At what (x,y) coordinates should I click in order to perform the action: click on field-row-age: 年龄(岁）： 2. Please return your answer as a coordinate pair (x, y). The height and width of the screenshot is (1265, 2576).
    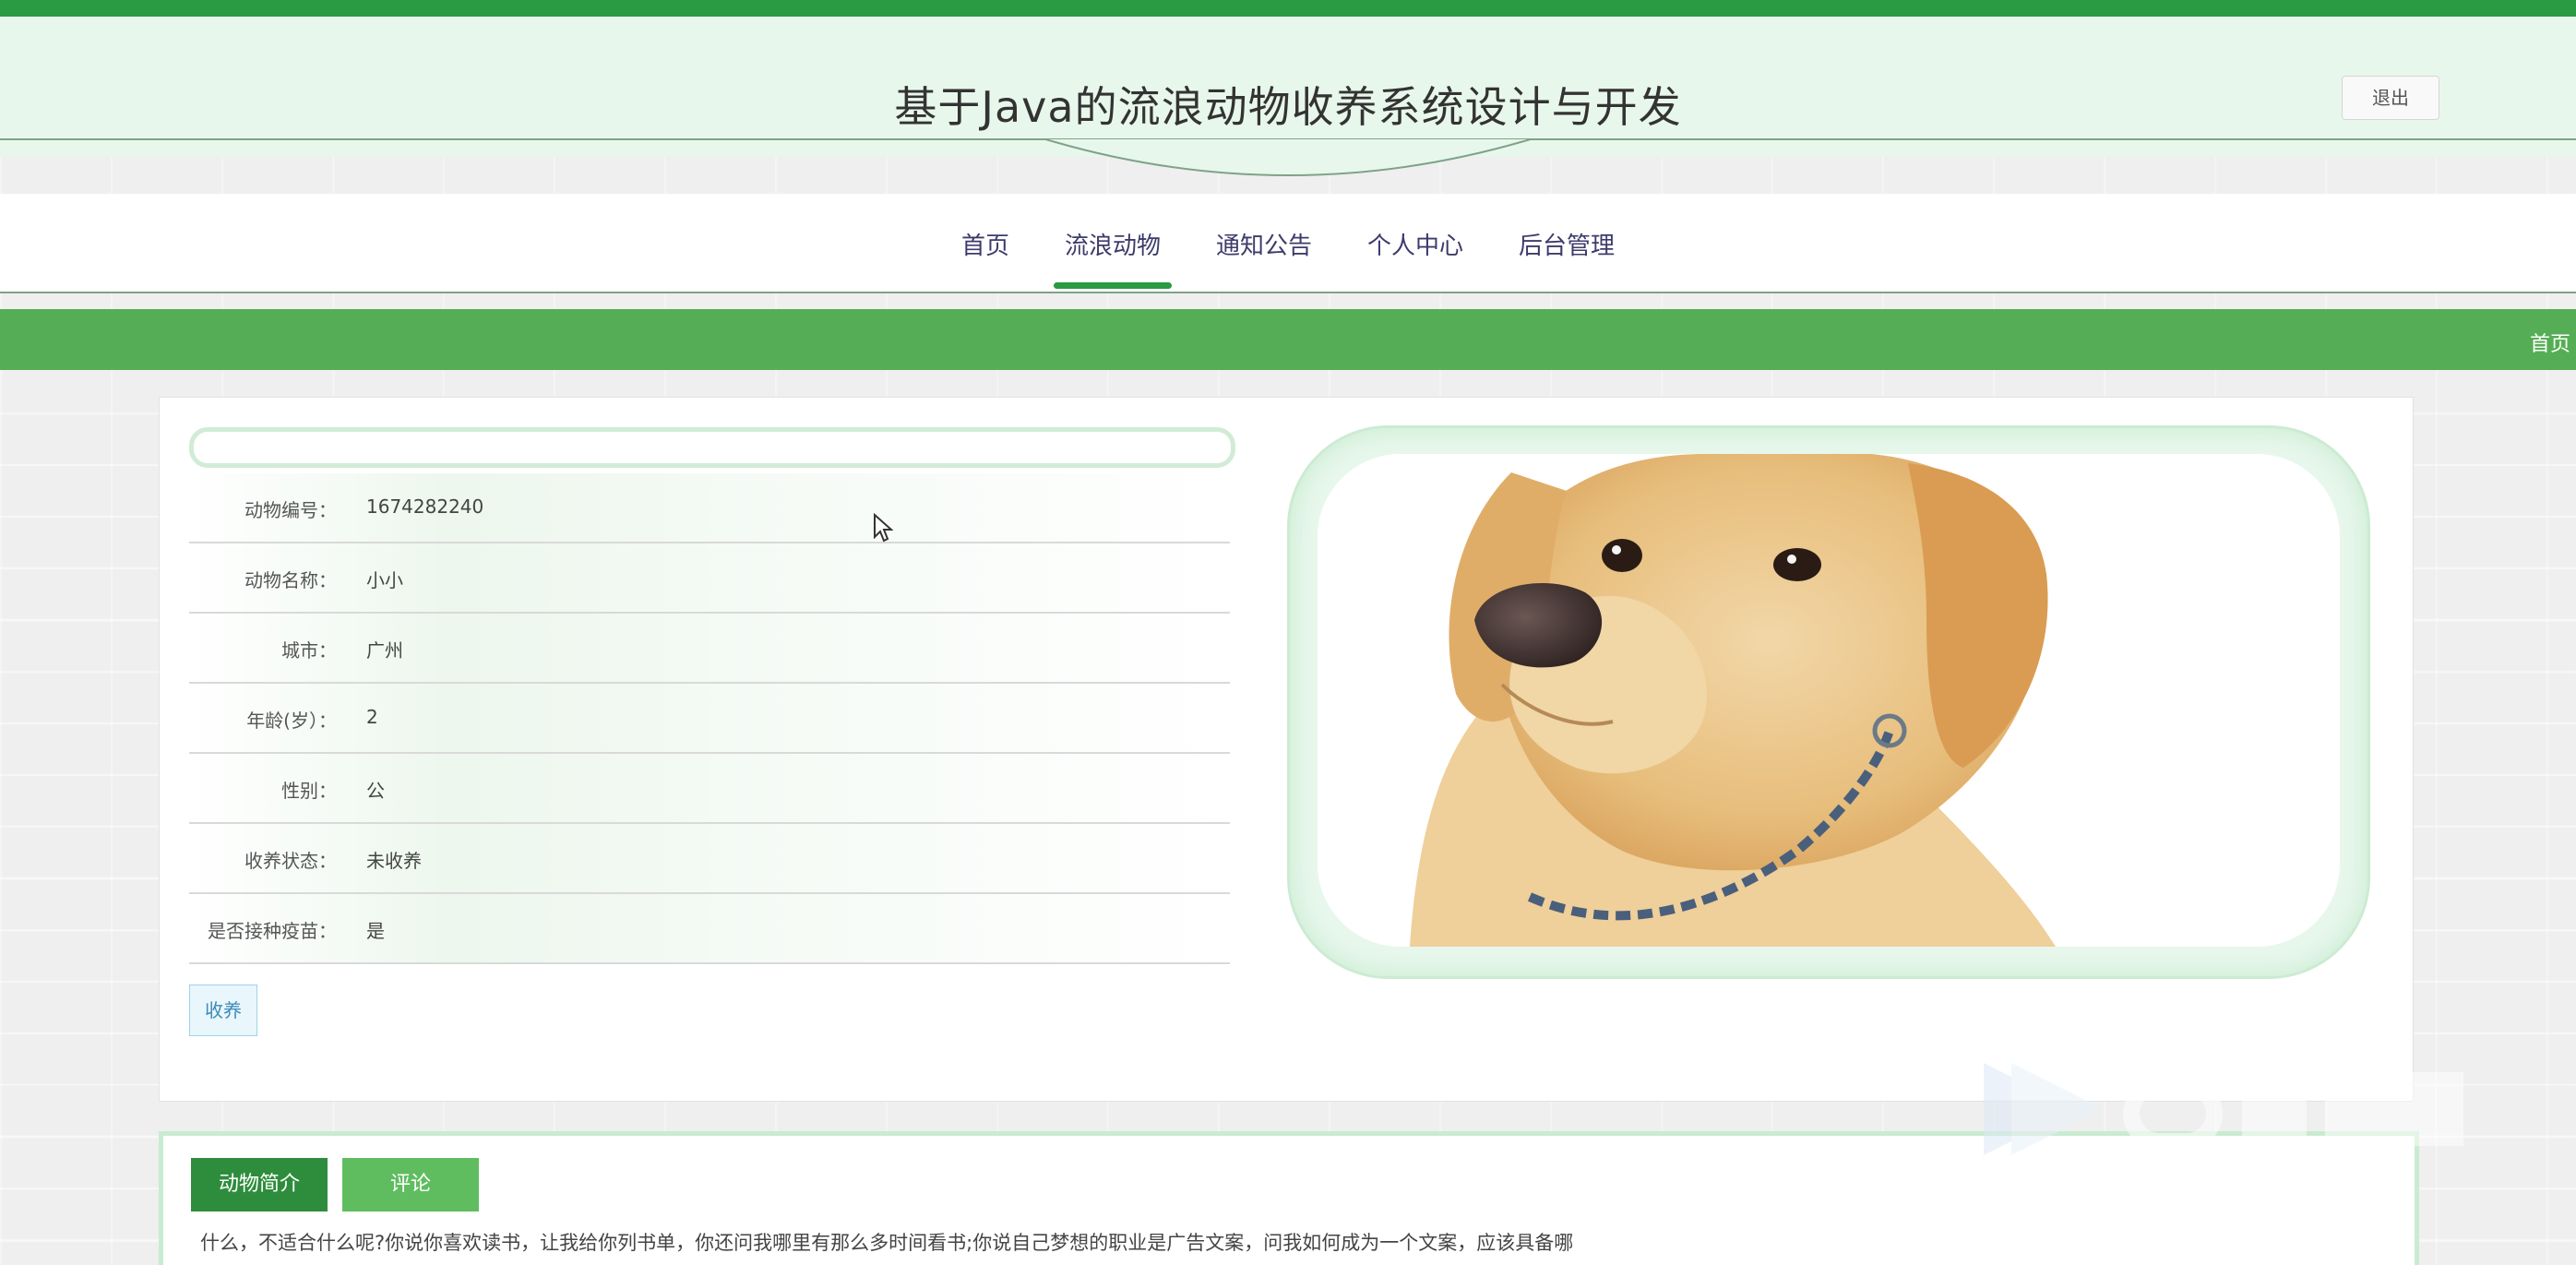
    Looking at the image, I should click on (709, 719).